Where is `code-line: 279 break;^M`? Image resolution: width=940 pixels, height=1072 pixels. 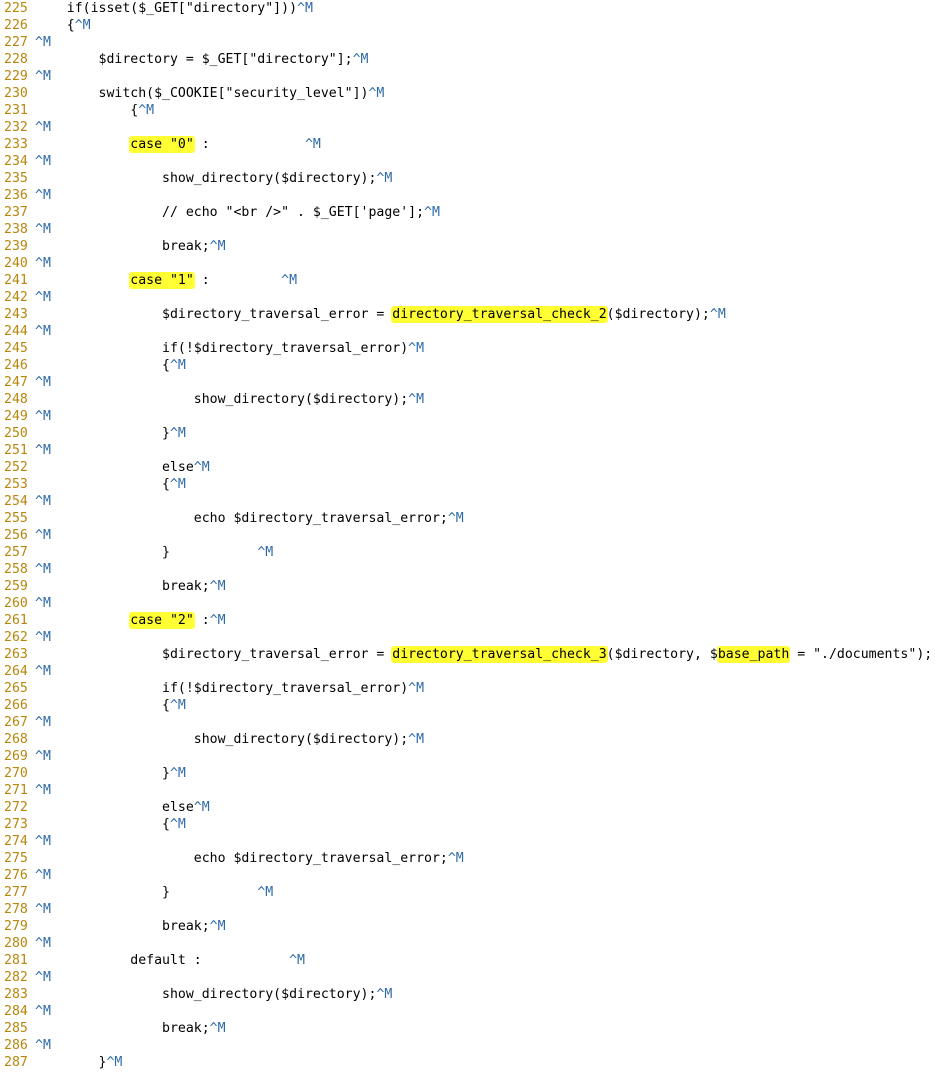
code-line: 279 break;^M is located at coordinates (470, 926).